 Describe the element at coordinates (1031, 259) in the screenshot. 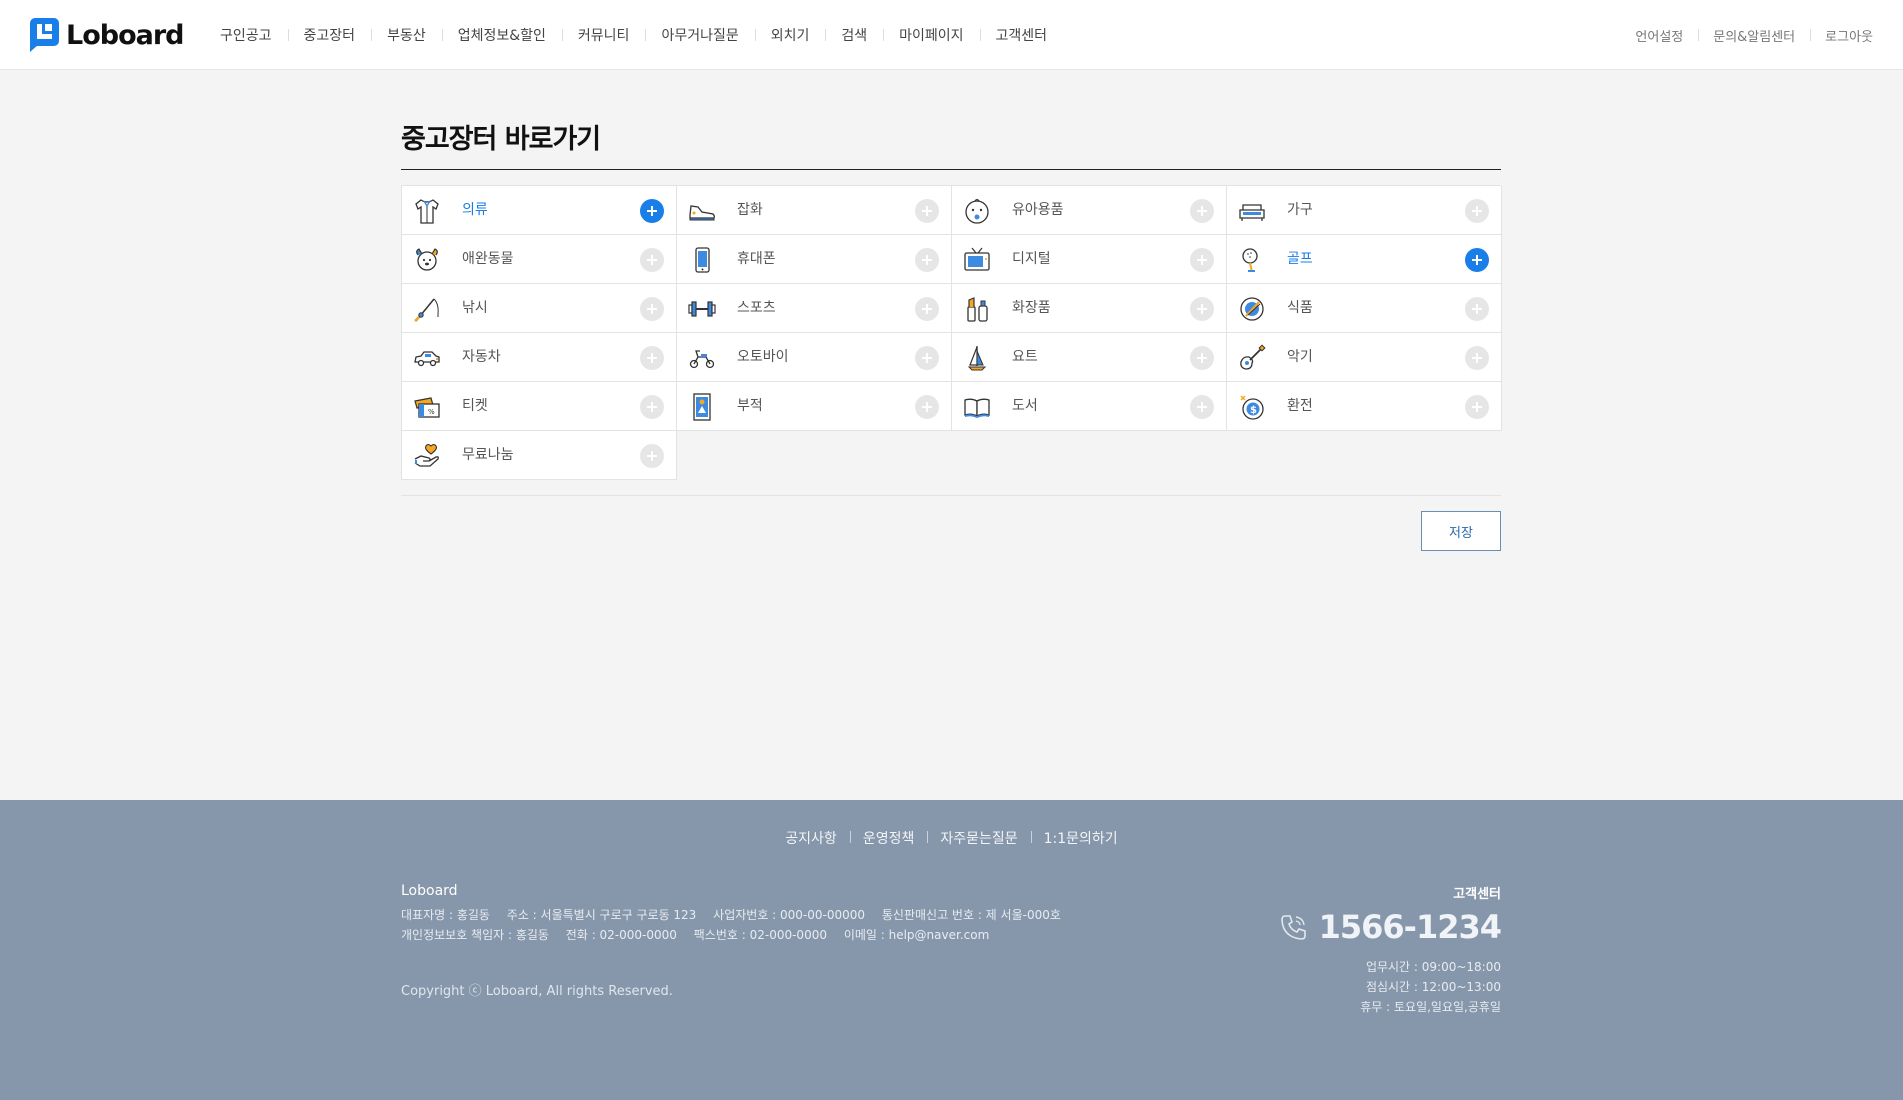

I see `category-label: 디지털` at that location.